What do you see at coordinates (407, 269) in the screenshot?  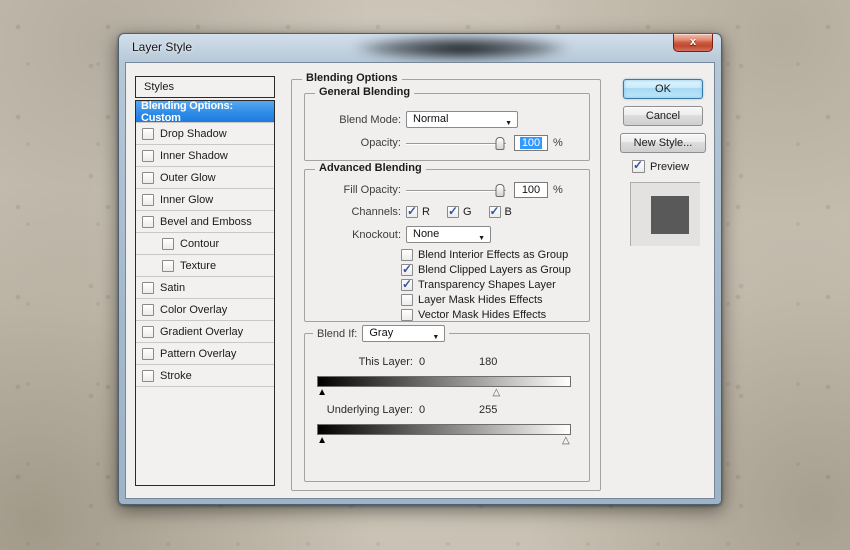 I see `blend-clipped-checkbox` at bounding box center [407, 269].